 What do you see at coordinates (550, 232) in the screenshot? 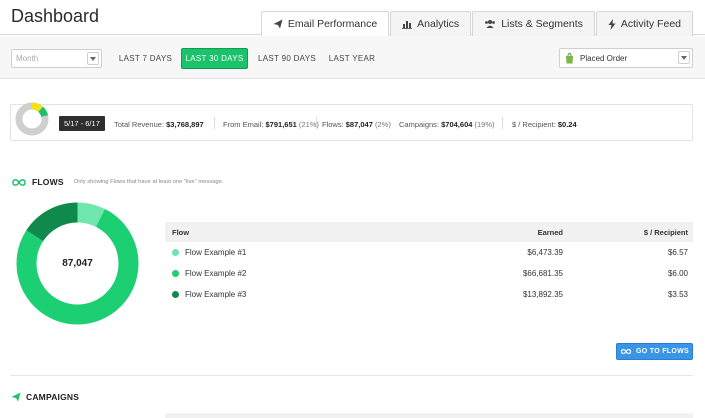
I see `column-header-earned: Earned` at bounding box center [550, 232].